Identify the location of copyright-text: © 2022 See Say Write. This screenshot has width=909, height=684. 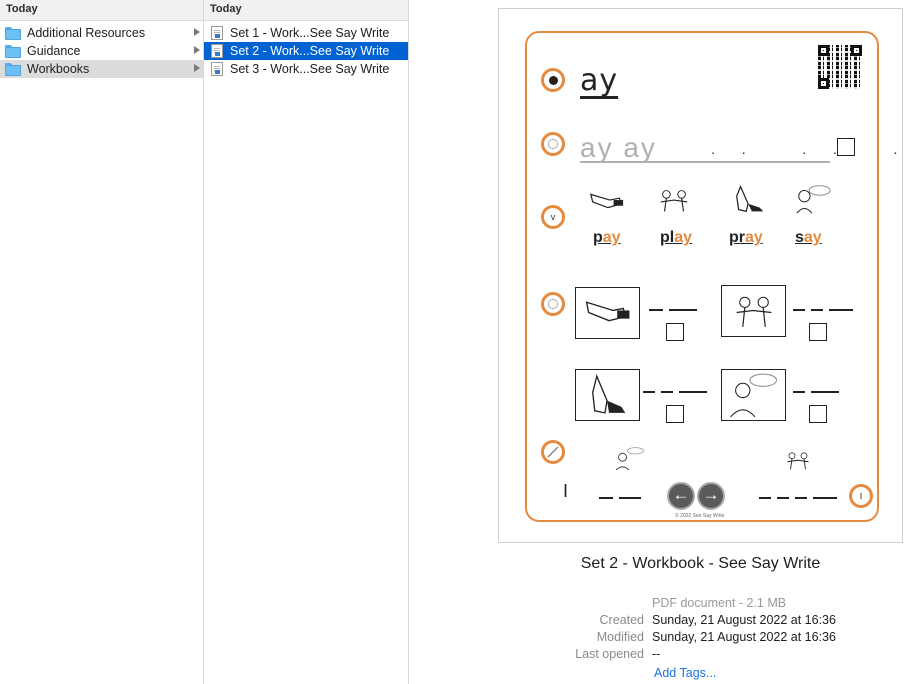
(700, 516).